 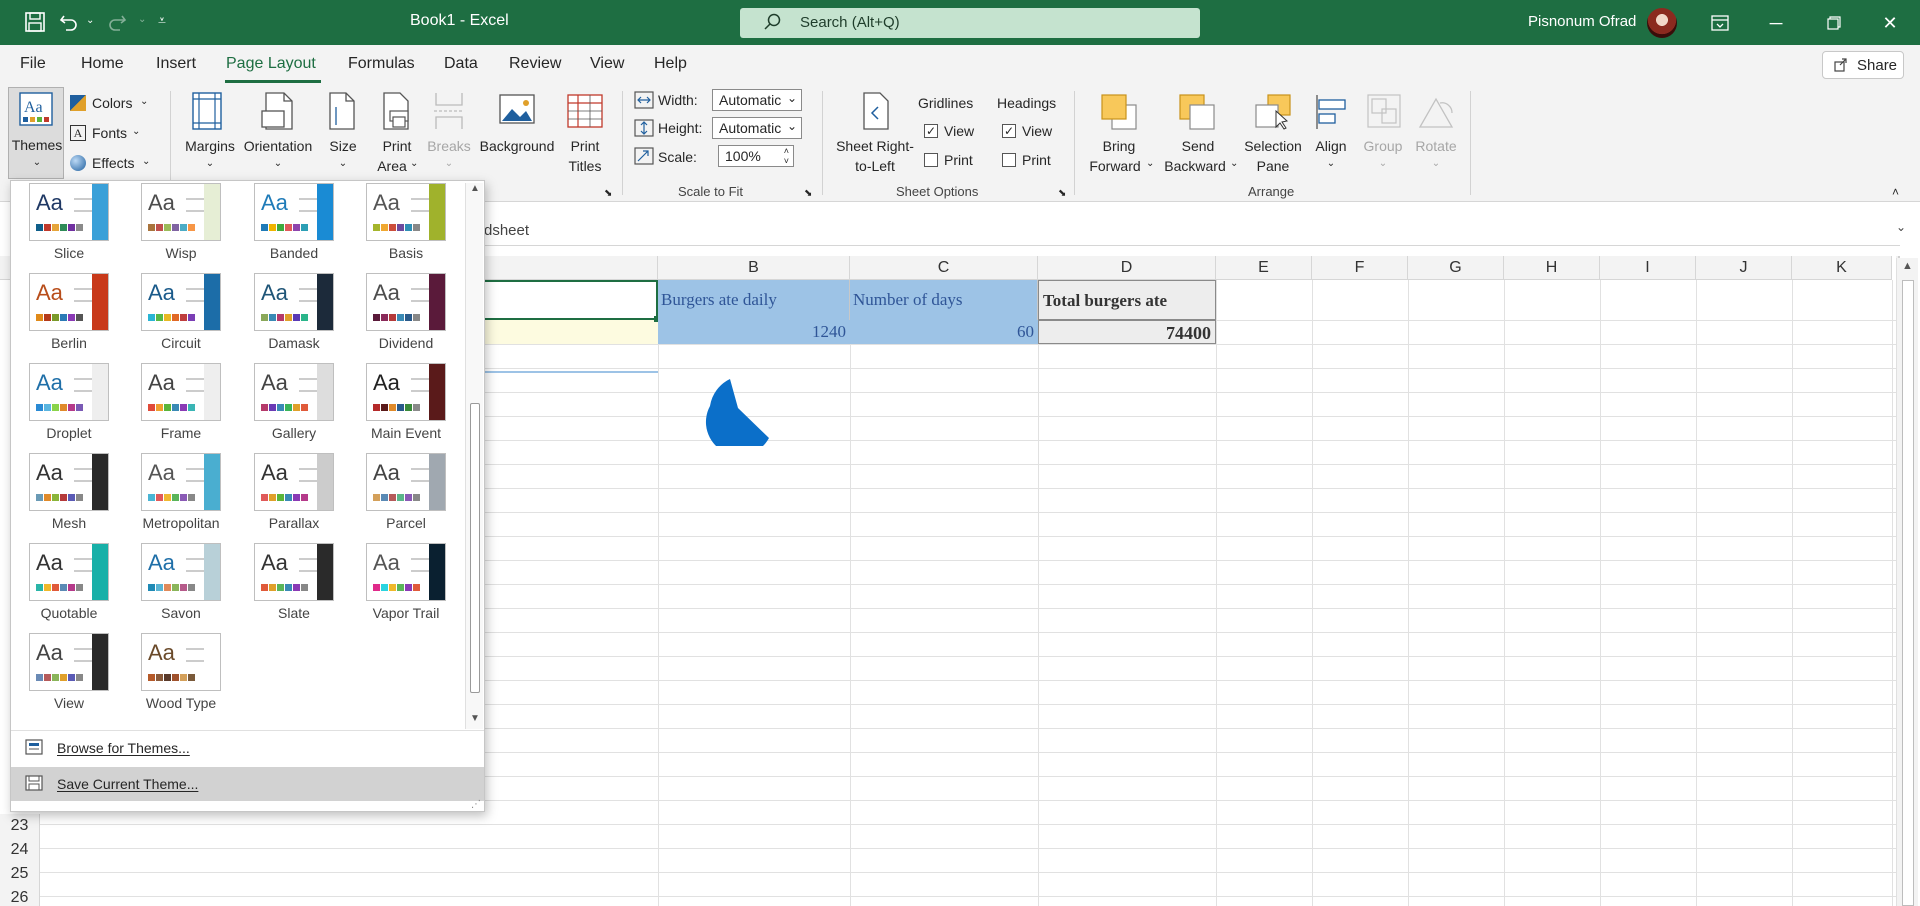 What do you see at coordinates (1119, 134) in the screenshot?
I see `bring-forward-button: Bring Forward ⌄` at bounding box center [1119, 134].